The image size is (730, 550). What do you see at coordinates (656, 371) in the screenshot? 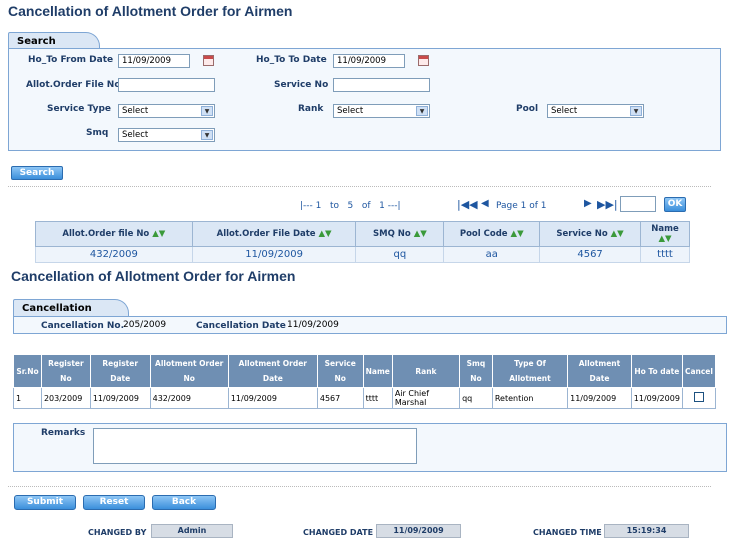
I see `col-header: Ho To date` at bounding box center [656, 371].